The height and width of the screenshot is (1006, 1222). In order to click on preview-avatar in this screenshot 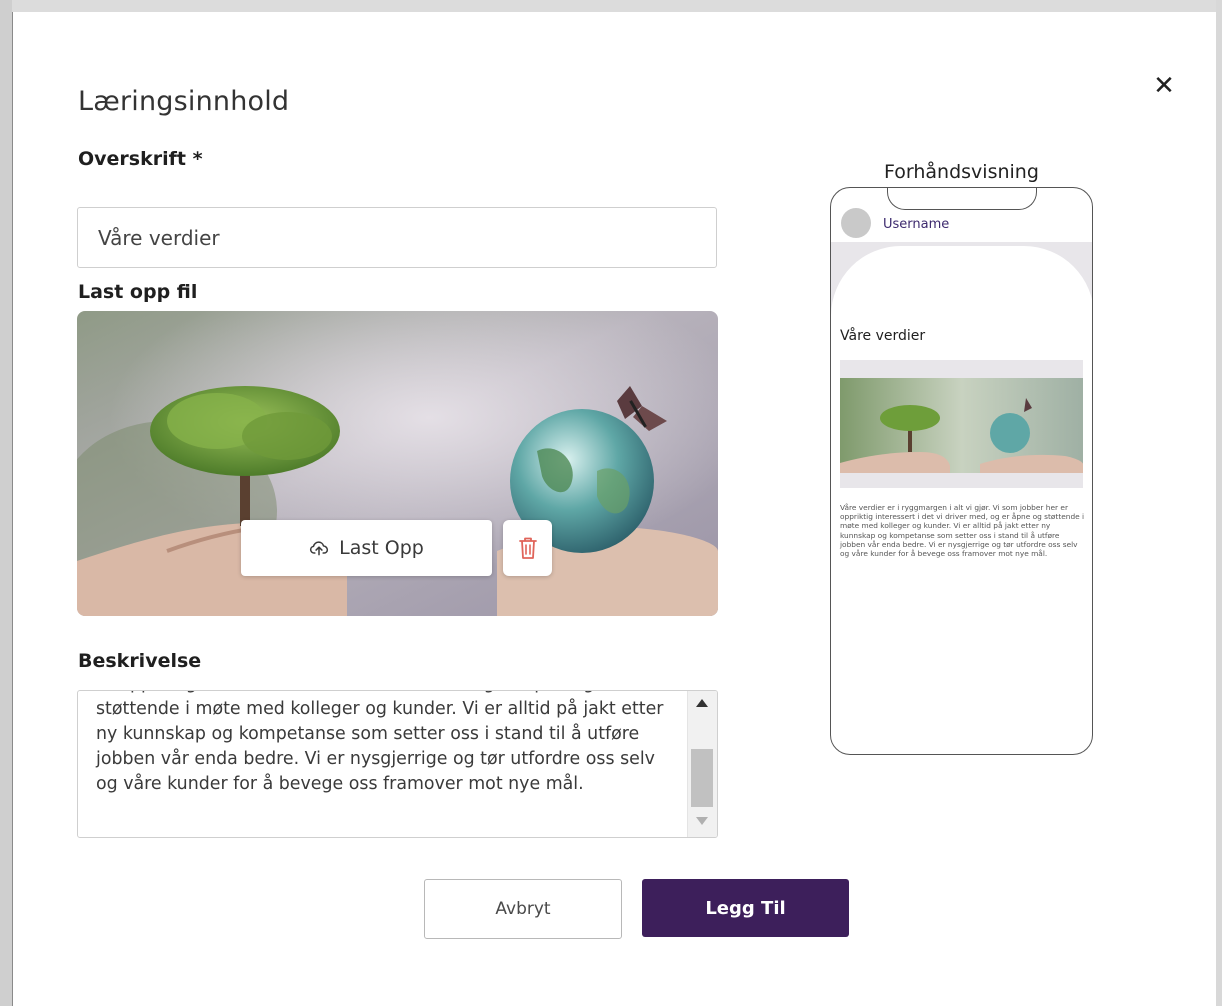, I will do `click(856, 223)`.